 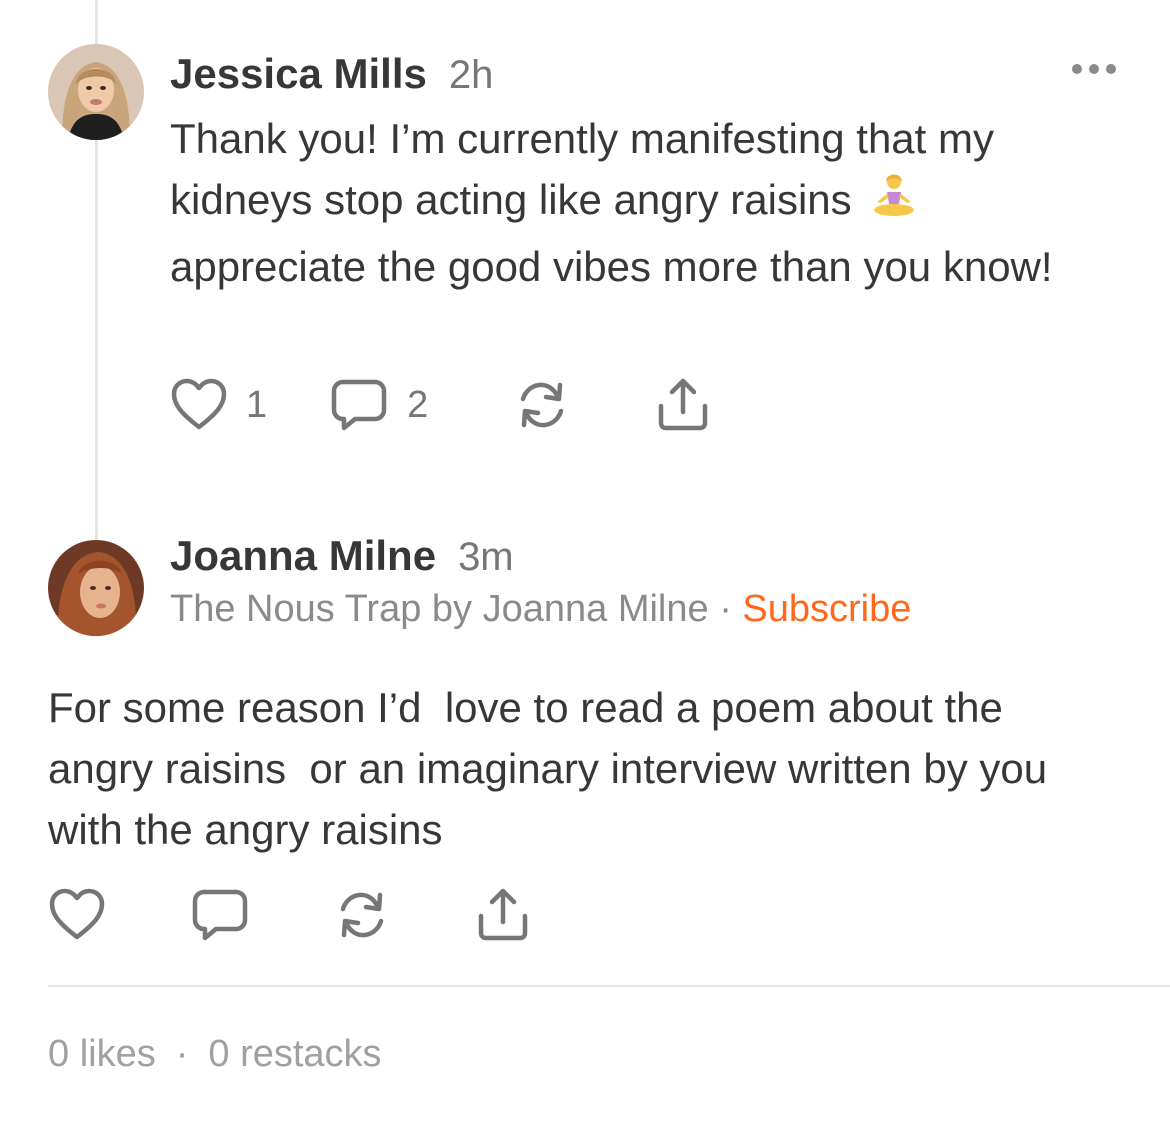 I want to click on comment-header: Jessica Mills 2h, so click(x=331, y=74).